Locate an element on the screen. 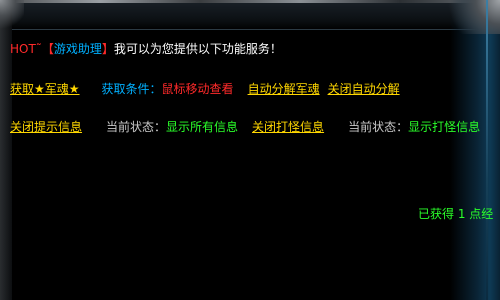  bracket-open: 【 is located at coordinates (47, 49).